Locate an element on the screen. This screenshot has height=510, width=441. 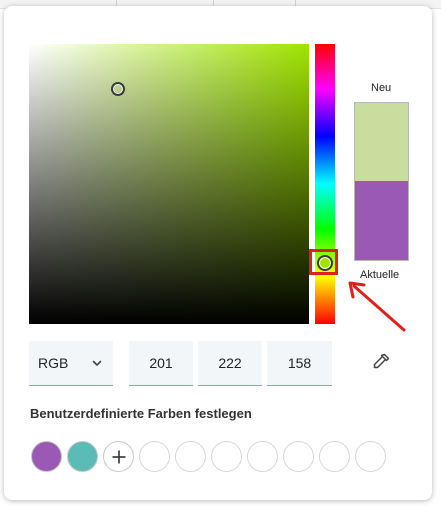
add-custom-color-button is located at coordinates (118, 456).